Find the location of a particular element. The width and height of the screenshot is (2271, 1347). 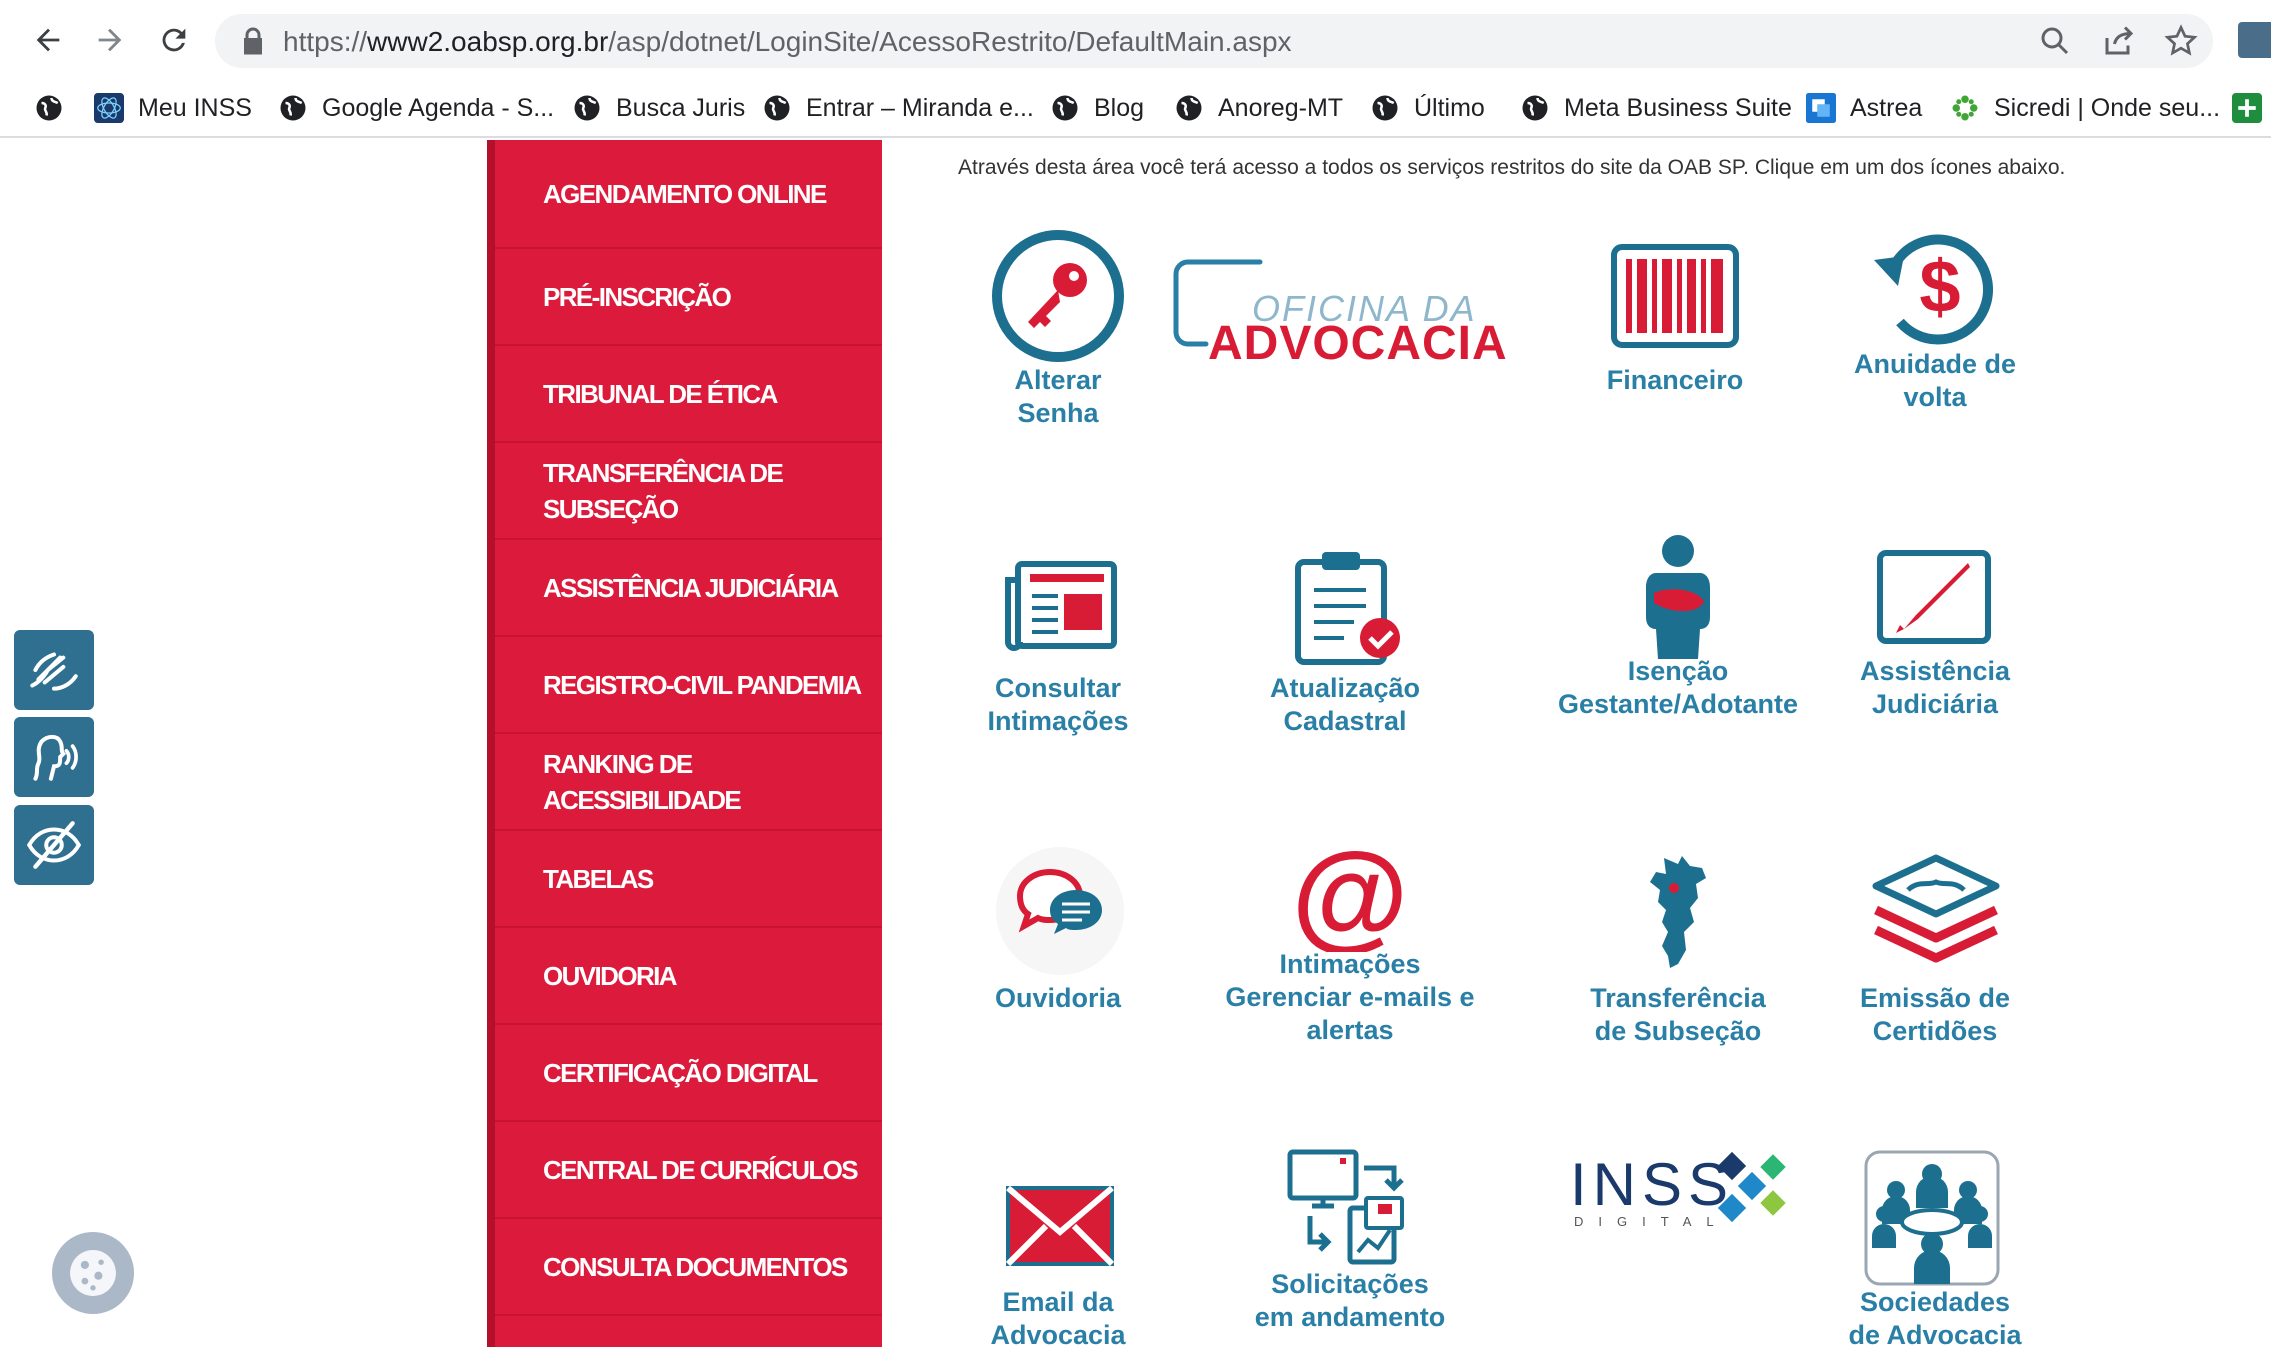

bookmark-anoreg-mt: Anoreg-MT is located at coordinates (1258, 108).